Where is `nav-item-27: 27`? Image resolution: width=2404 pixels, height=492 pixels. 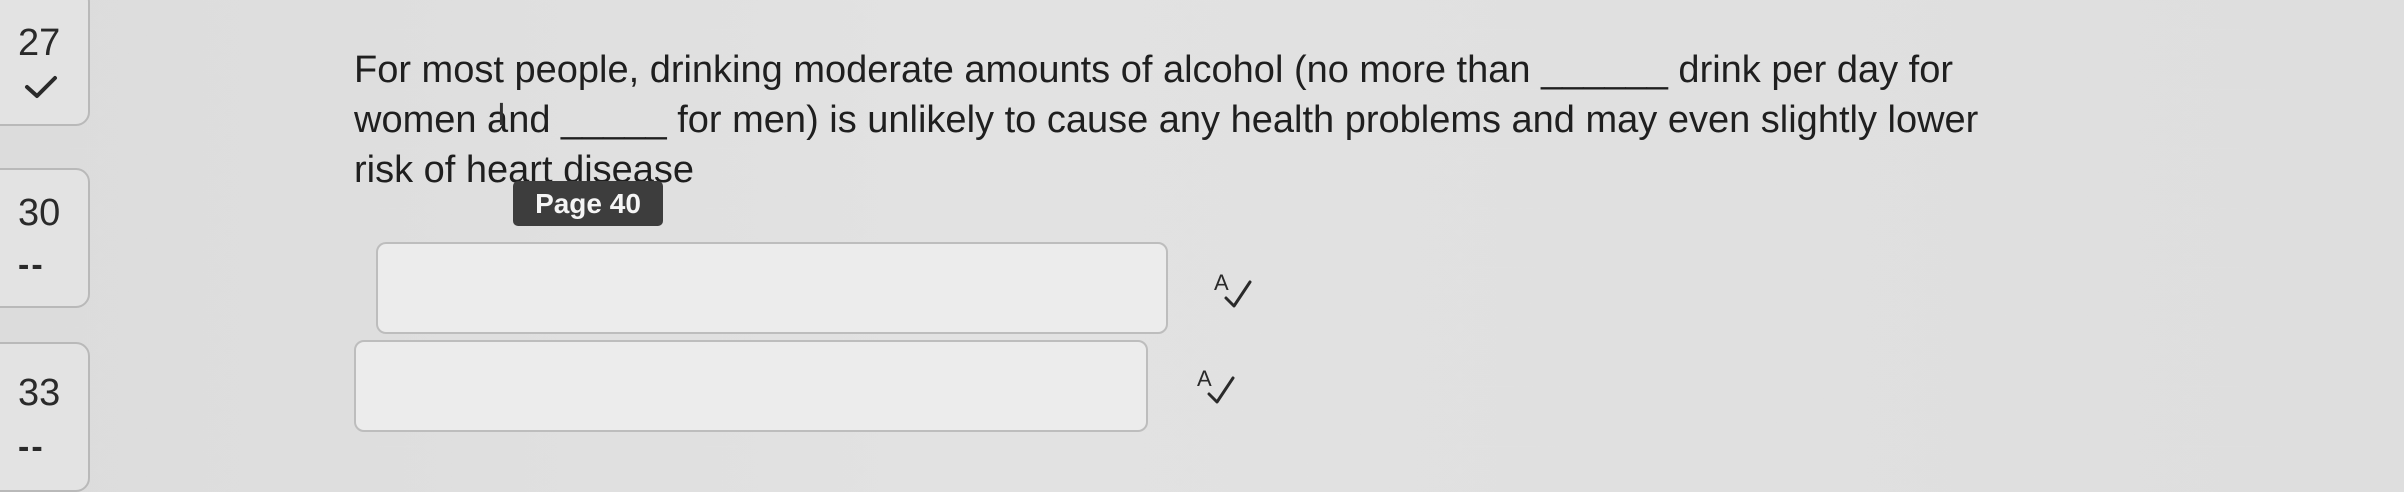
nav-item-27: 27 is located at coordinates (45, 63).